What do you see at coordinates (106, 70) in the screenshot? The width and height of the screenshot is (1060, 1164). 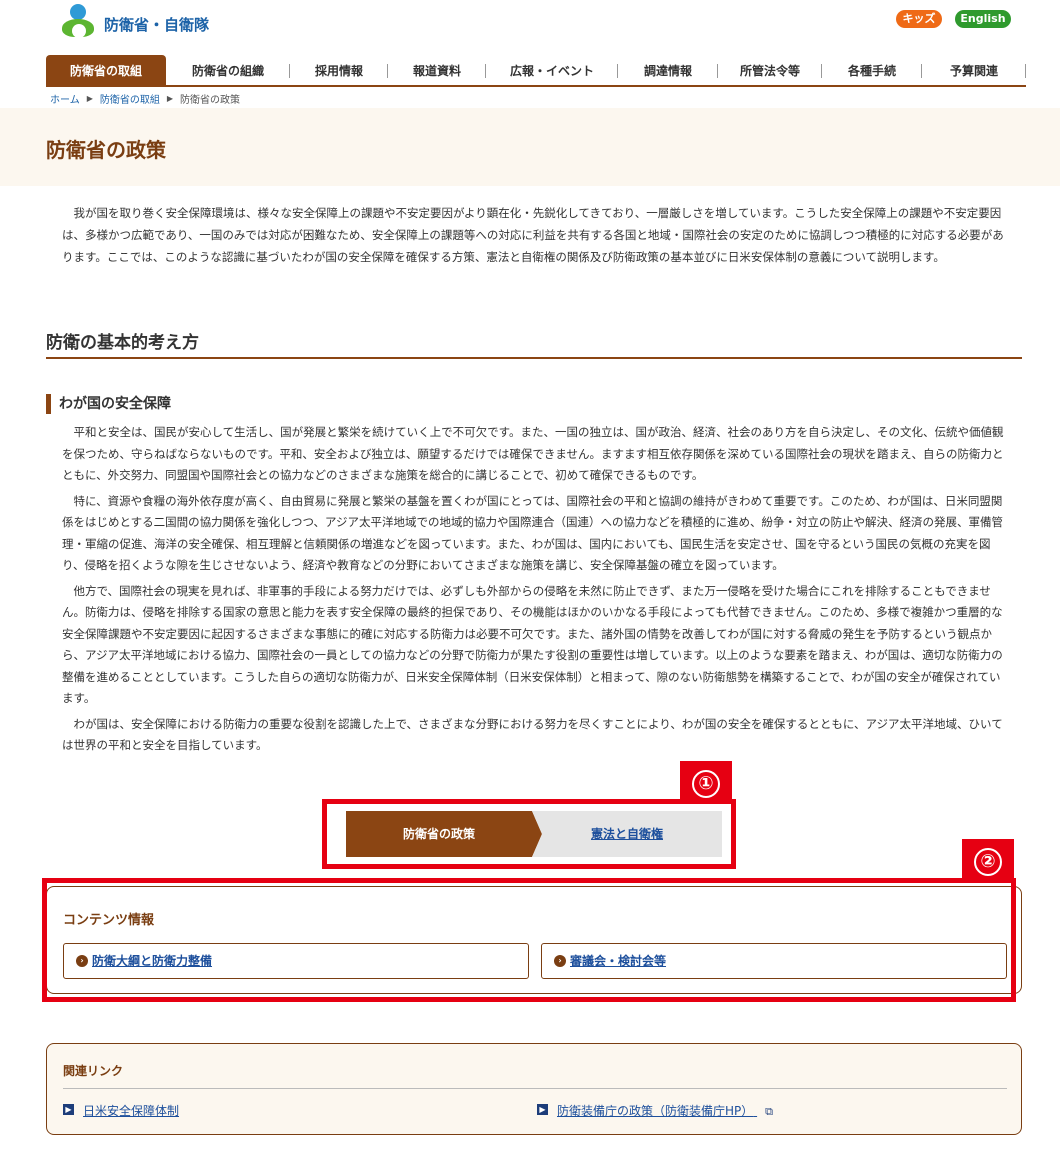 I see `gnav-item-initiatives: 防衛省の取組` at bounding box center [106, 70].